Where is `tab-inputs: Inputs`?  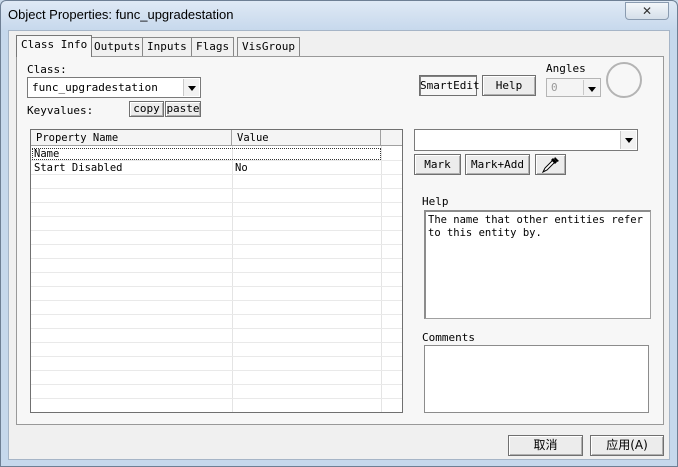 tab-inputs: Inputs is located at coordinates (167, 46).